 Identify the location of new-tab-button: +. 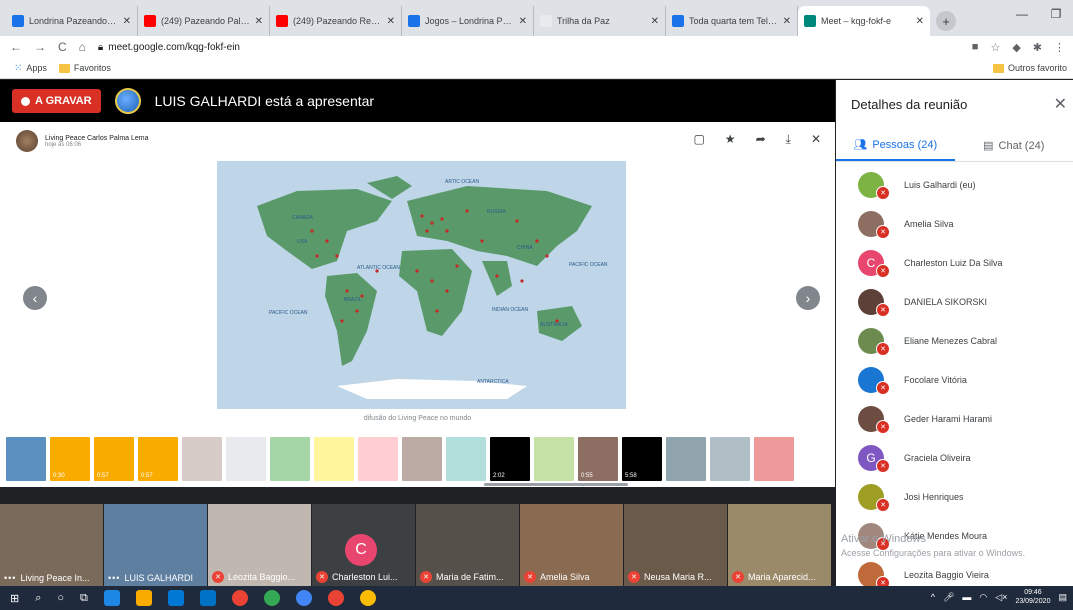
(946, 21).